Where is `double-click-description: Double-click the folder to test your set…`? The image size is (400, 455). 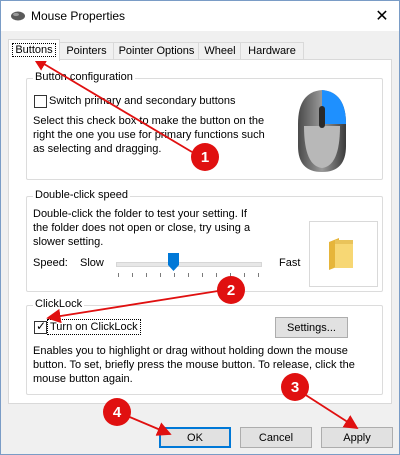 double-click-description: Double-click the folder to test your set… is located at coordinates (142, 228).